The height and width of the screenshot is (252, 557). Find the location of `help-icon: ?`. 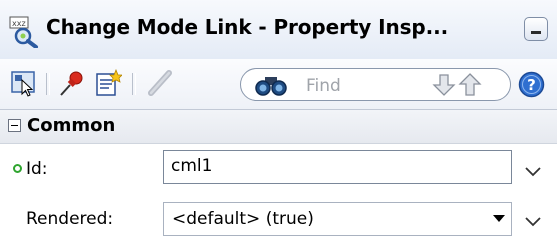

help-icon: ? is located at coordinates (531, 84).